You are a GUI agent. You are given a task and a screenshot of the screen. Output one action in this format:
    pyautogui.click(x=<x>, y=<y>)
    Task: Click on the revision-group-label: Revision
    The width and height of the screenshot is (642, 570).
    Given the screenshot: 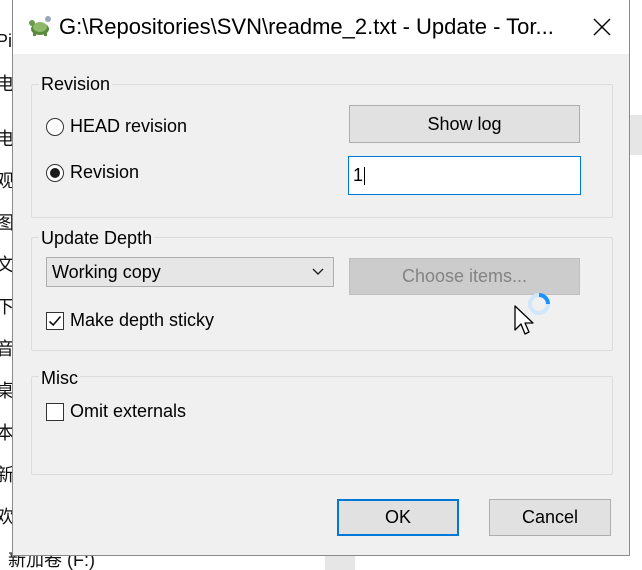 What is the action you would take?
    pyautogui.click(x=76, y=84)
    